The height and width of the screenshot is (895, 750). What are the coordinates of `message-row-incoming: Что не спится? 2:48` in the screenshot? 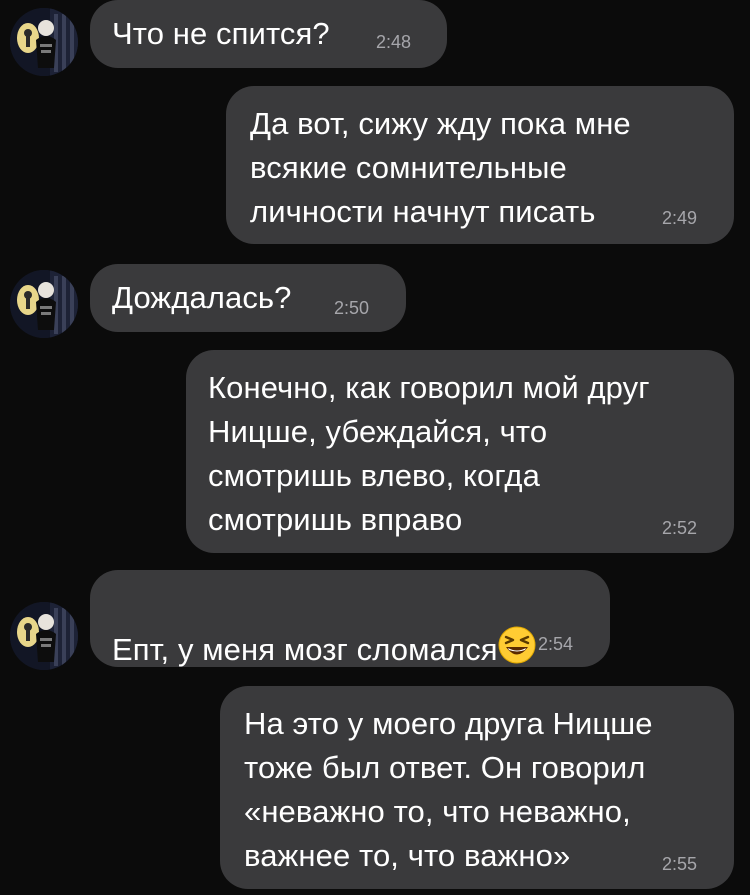 It's located at (375, 40).